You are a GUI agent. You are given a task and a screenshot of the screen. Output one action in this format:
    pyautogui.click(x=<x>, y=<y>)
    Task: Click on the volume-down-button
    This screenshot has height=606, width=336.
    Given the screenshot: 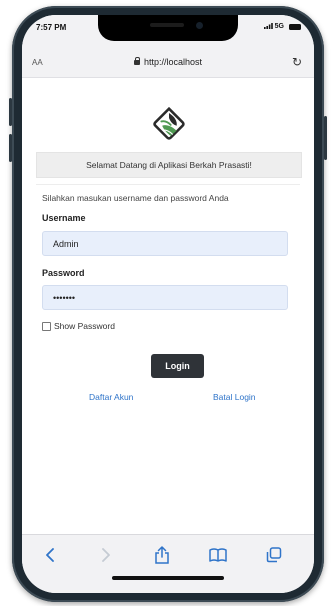 What is the action you would take?
    pyautogui.click(x=10, y=148)
    